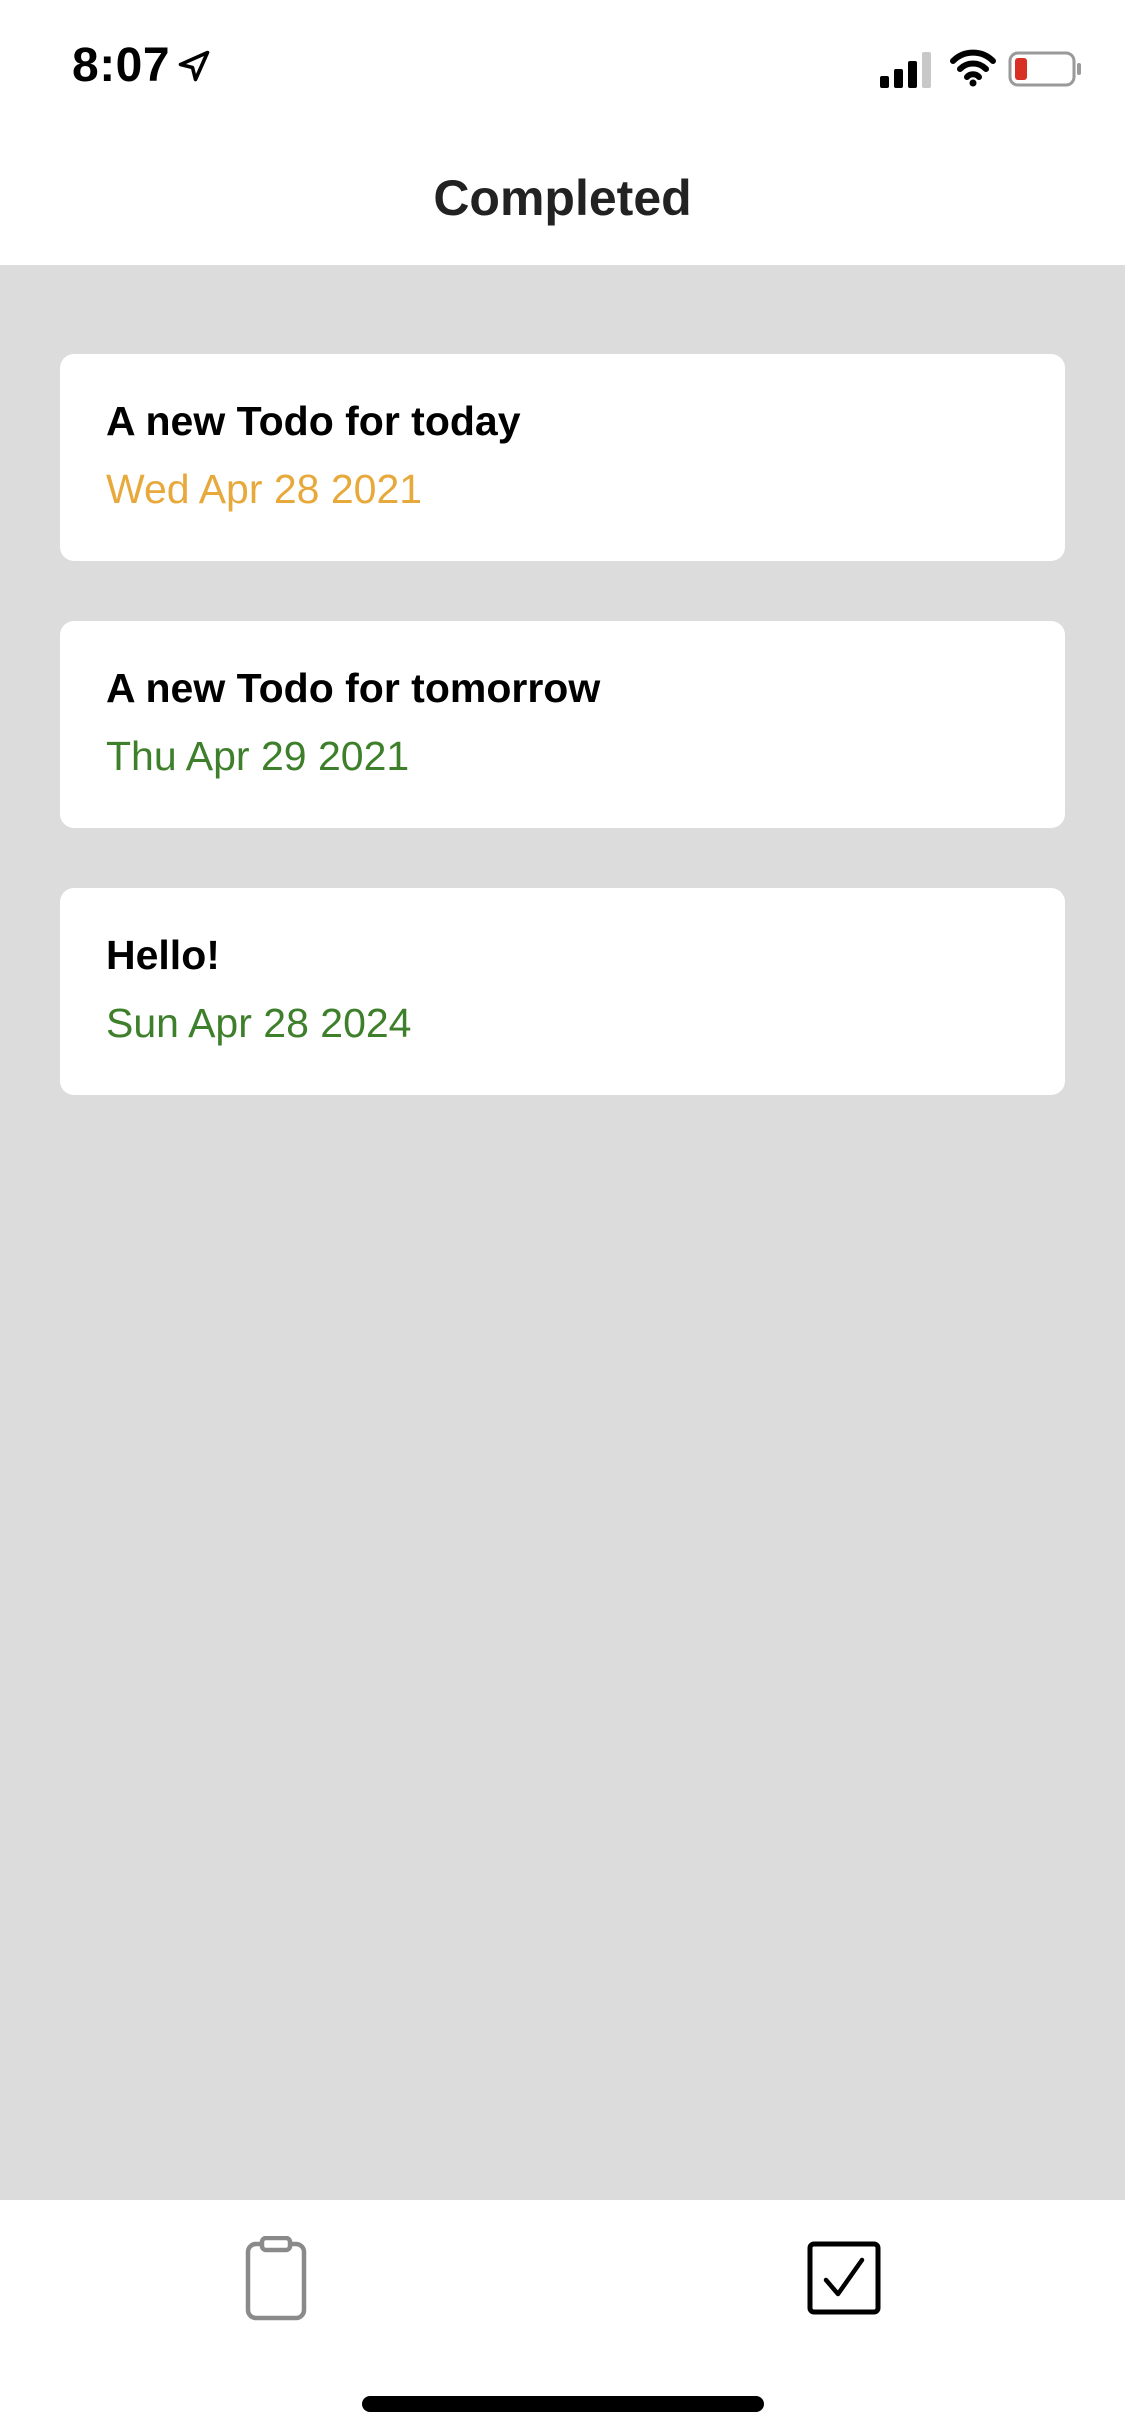 This screenshot has width=1125, height=2436. Describe the element at coordinates (163, 955) in the screenshot. I see `todo-title: Hello!` at that location.